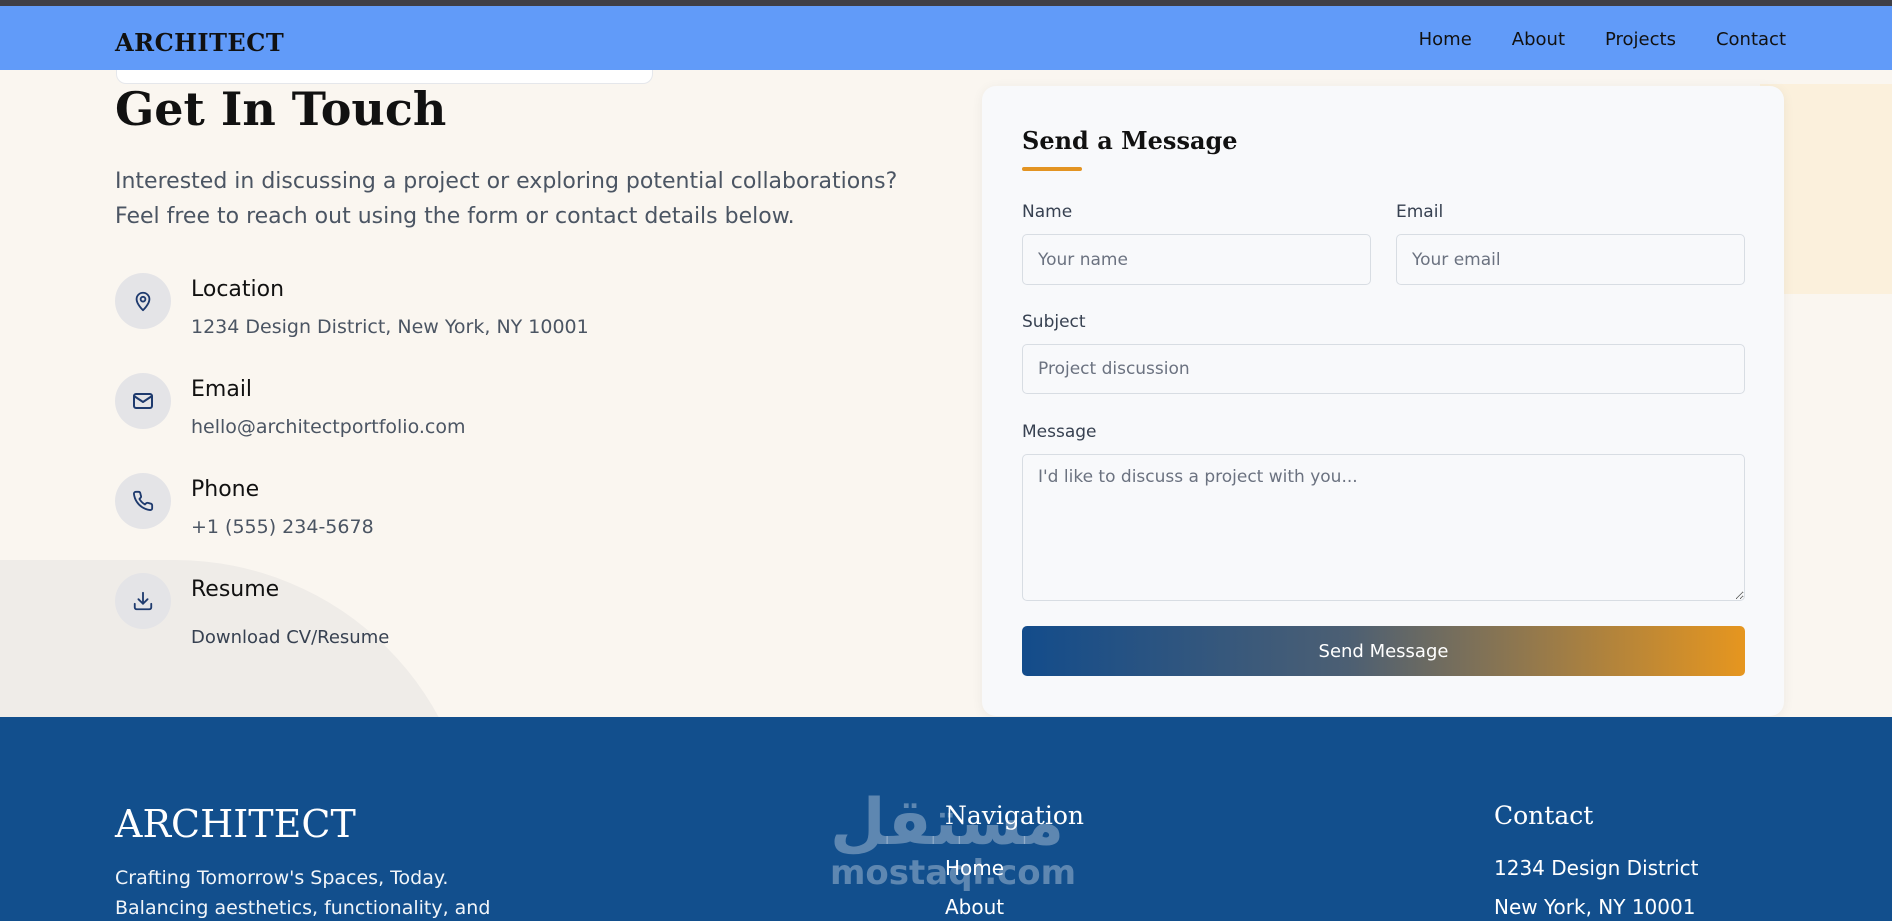  What do you see at coordinates (235, 824) in the screenshot?
I see `footer-logo: ARCHITECT` at bounding box center [235, 824].